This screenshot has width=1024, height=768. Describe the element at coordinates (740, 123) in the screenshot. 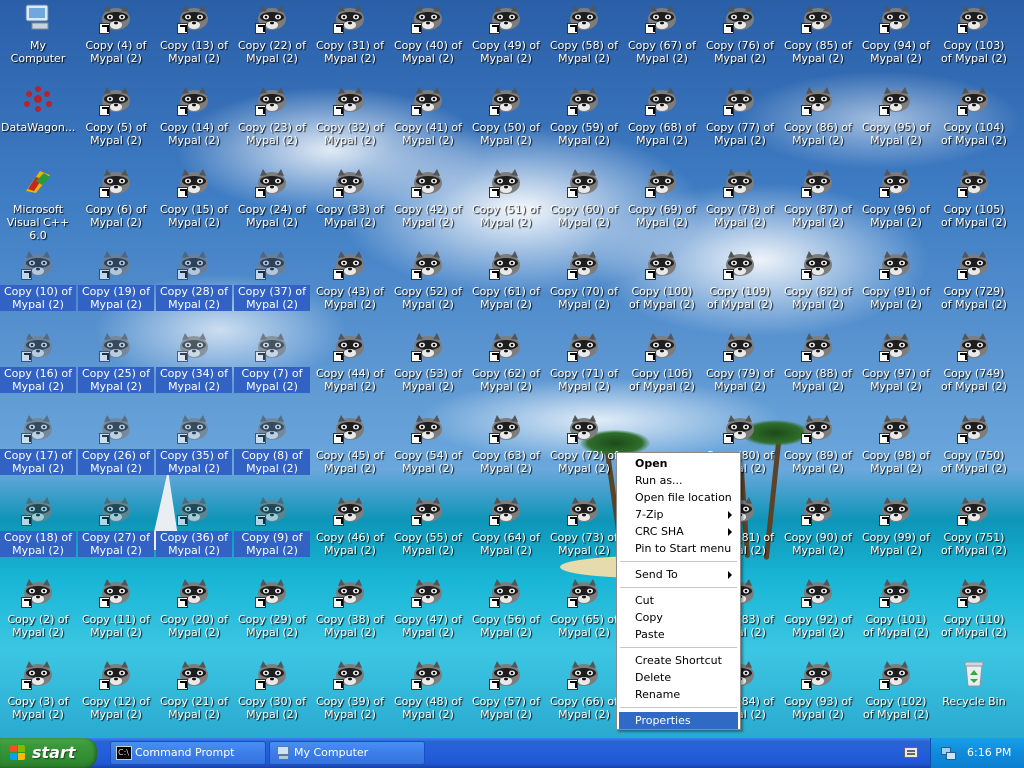

I see `desktop-icon-copy-77-of-mypal-2: Copy (77) of Mypal (2)` at that location.